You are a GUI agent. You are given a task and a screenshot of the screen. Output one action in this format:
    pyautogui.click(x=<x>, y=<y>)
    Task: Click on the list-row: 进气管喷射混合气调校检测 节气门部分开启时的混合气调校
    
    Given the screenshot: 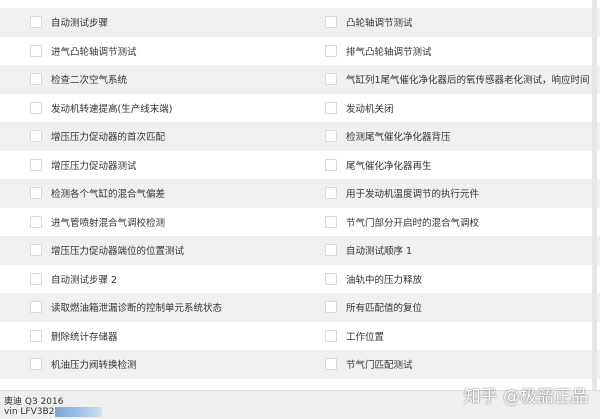 What is the action you would take?
    pyautogui.click(x=300, y=222)
    